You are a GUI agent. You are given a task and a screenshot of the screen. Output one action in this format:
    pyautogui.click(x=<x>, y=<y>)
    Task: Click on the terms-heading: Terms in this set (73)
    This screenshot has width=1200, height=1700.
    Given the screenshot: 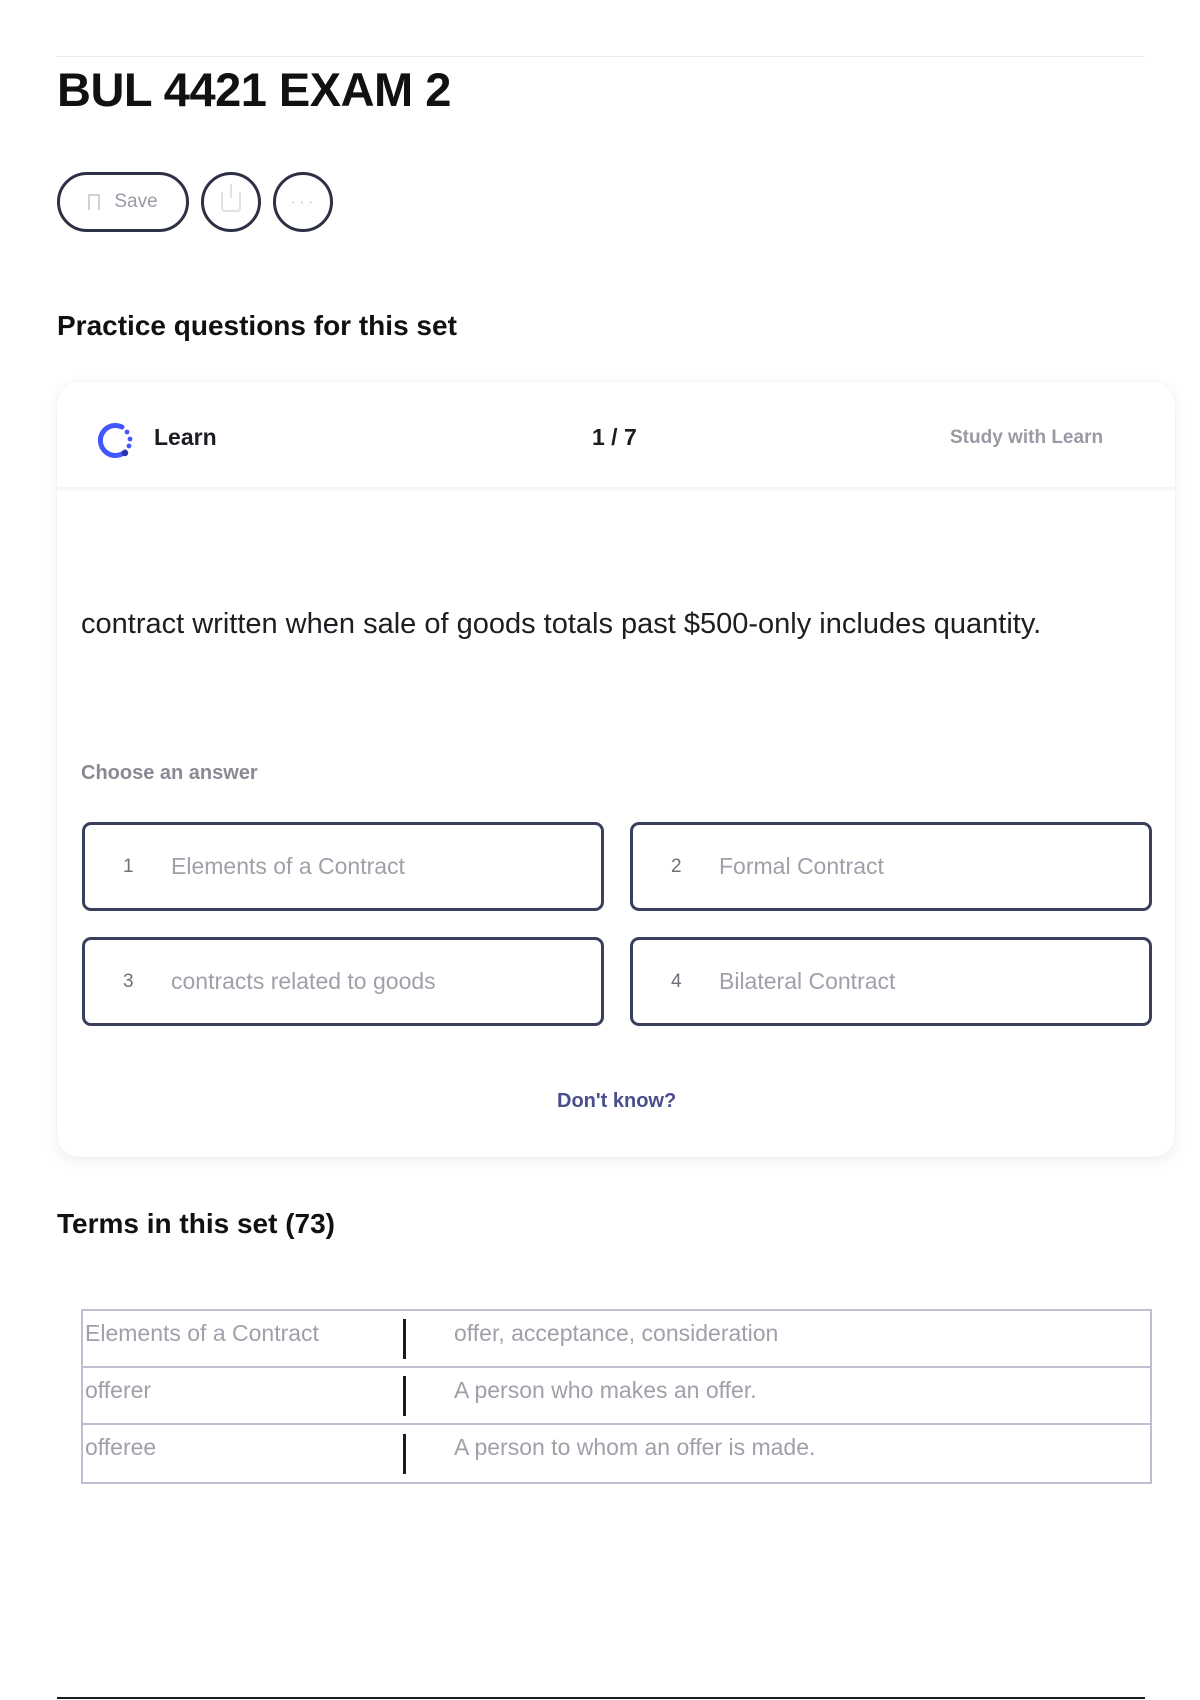 What is the action you would take?
    pyautogui.click(x=196, y=1223)
    